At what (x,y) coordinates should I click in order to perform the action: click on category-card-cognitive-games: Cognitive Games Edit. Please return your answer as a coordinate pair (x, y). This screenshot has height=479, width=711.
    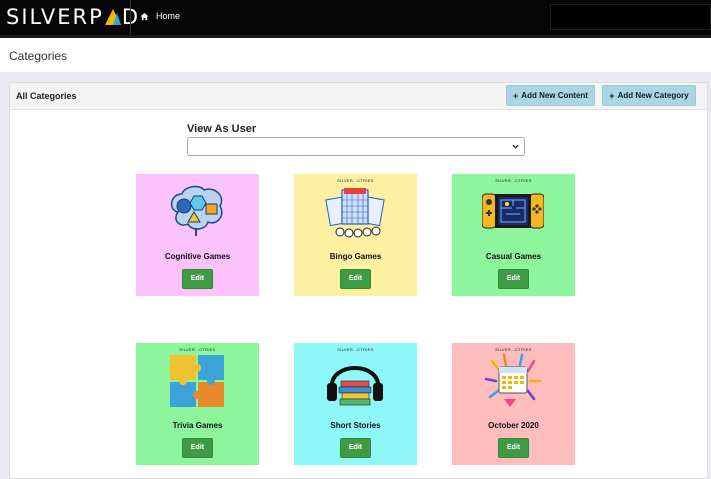
    Looking at the image, I should click on (197, 235).